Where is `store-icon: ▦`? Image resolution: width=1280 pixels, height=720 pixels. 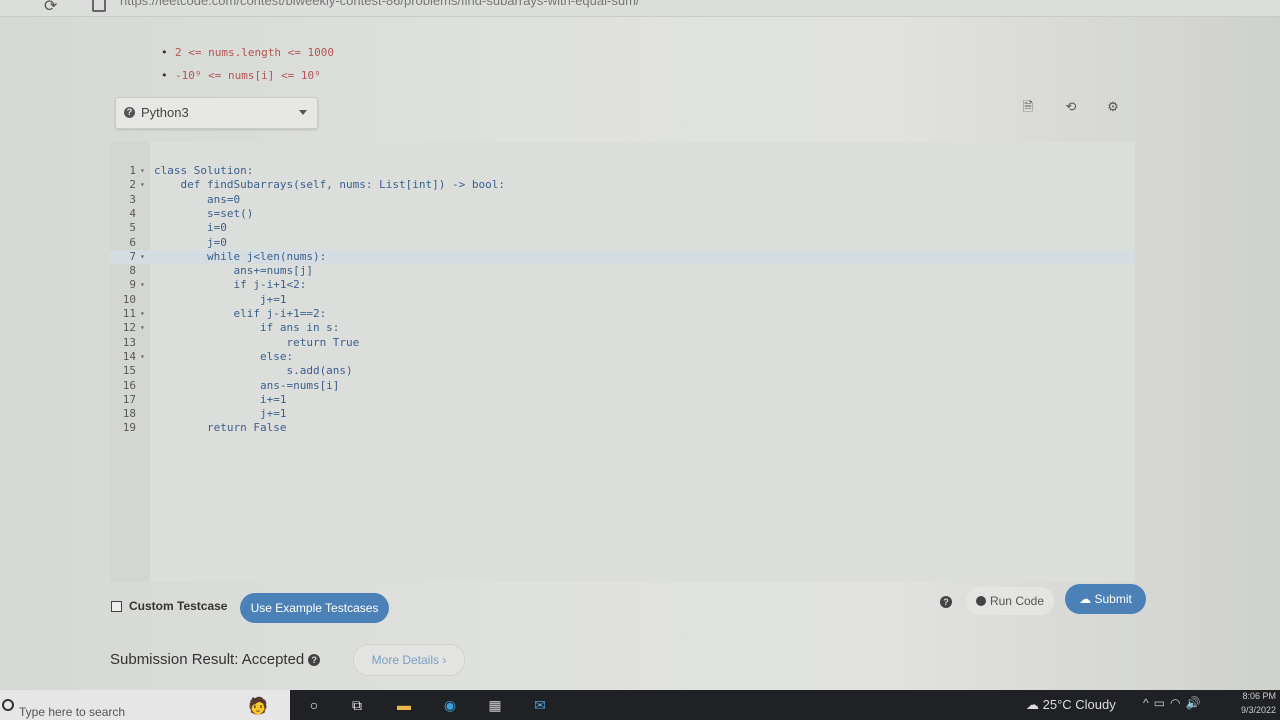
store-icon: ▦ is located at coordinates (495, 705).